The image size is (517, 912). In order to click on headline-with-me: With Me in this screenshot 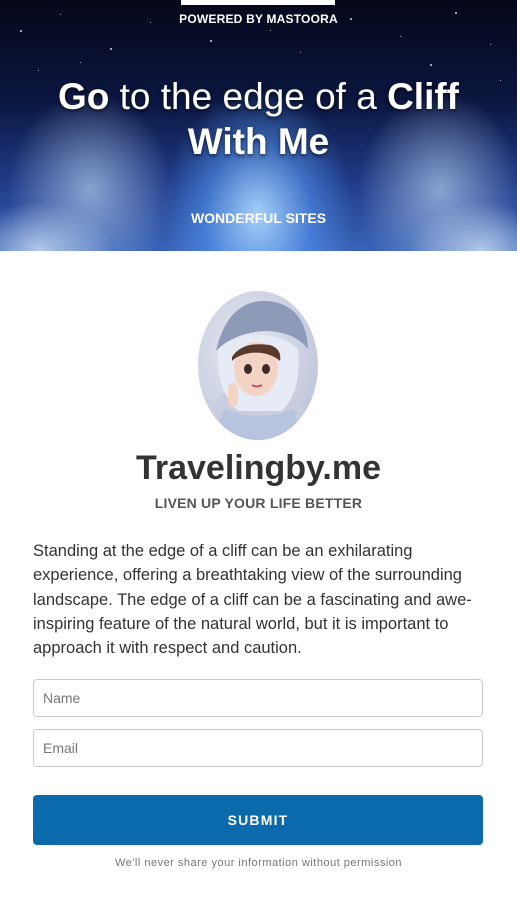, I will do `click(258, 141)`.